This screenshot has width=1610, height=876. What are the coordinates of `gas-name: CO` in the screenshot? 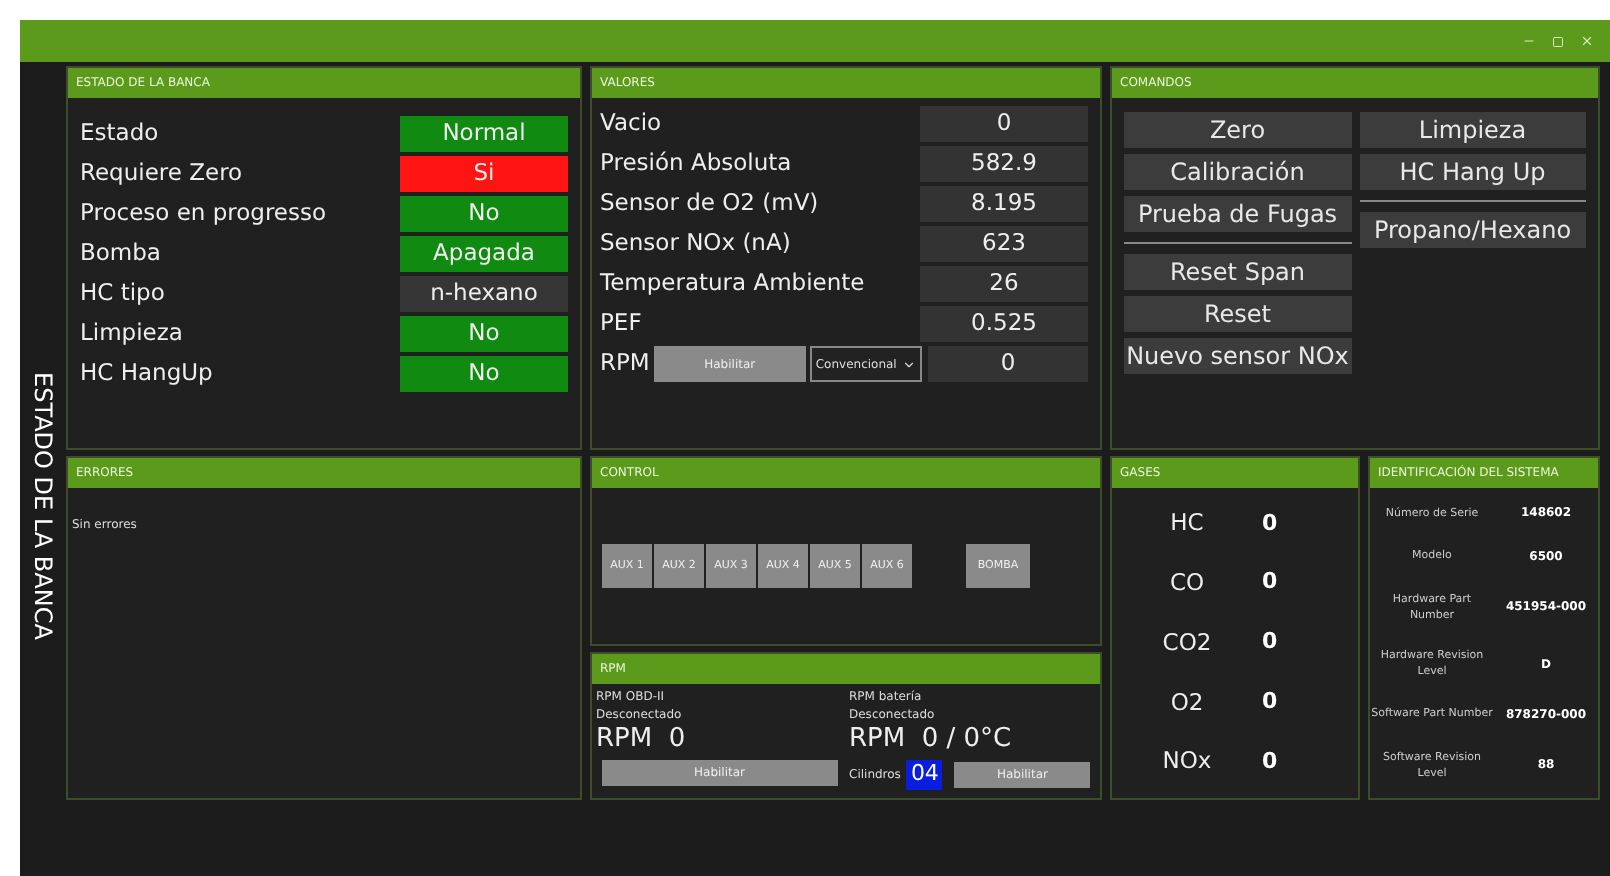 It's located at (1187, 583).